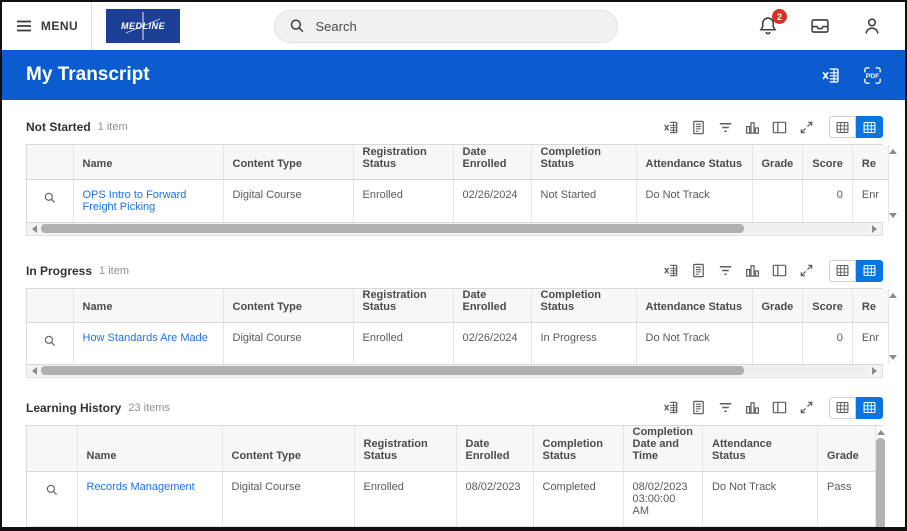  Describe the element at coordinates (288, 343) in the screenshot. I see `table-cell: Digital Course` at that location.